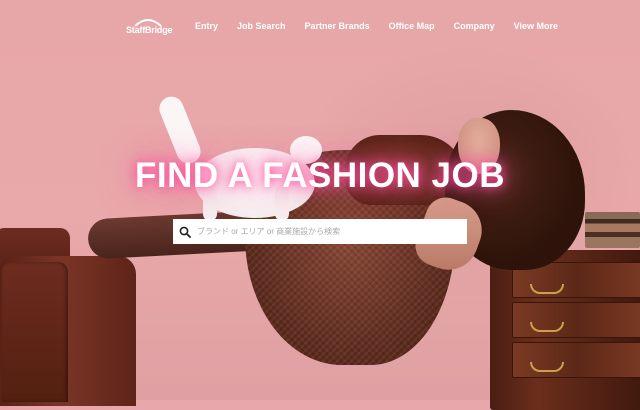 This screenshot has height=410, width=640. I want to click on nav-item-view-more: View More, so click(536, 26).